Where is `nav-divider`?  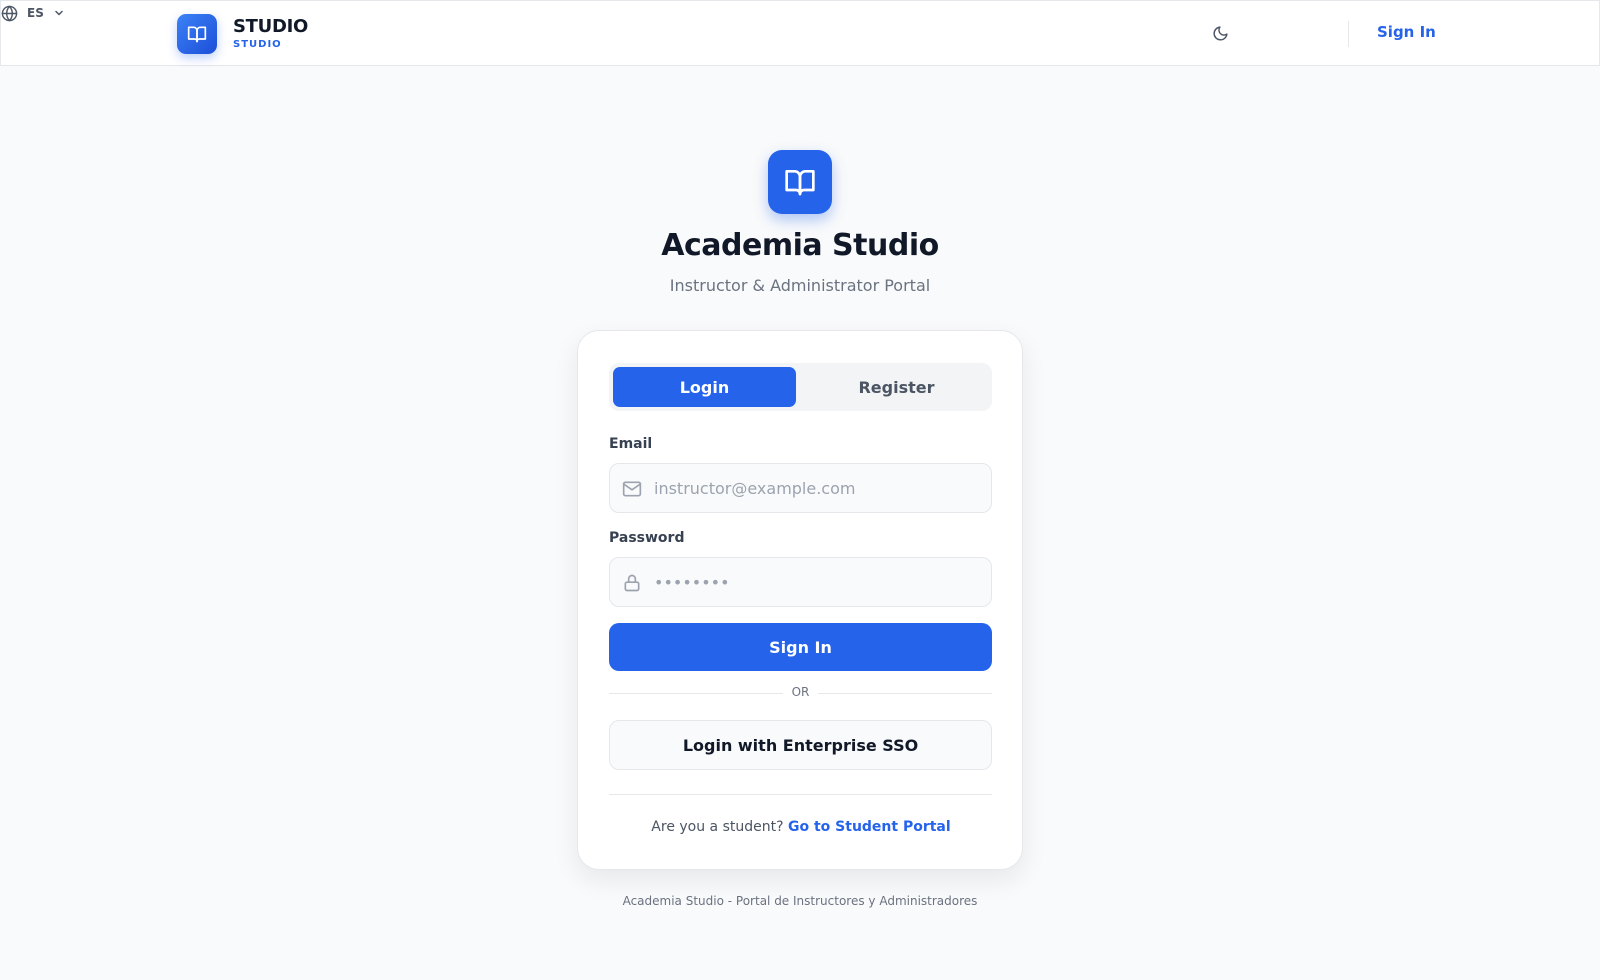
nav-divider is located at coordinates (1348, 34).